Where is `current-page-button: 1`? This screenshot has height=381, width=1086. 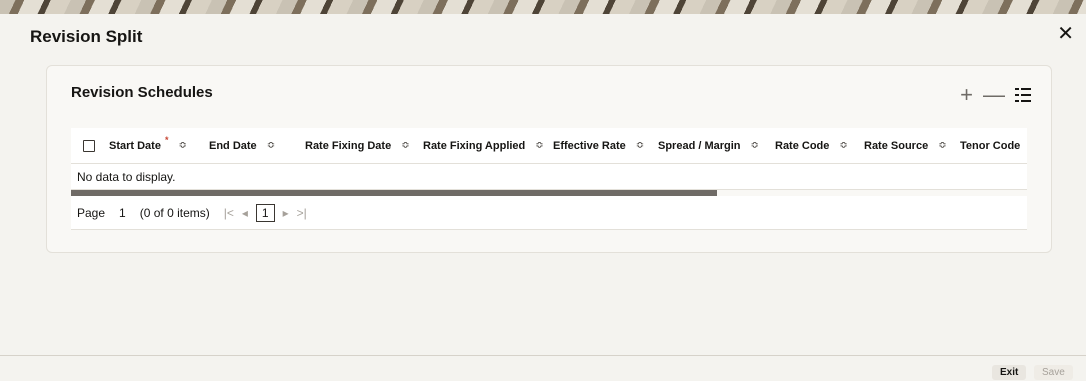
current-page-button: 1 is located at coordinates (265, 212).